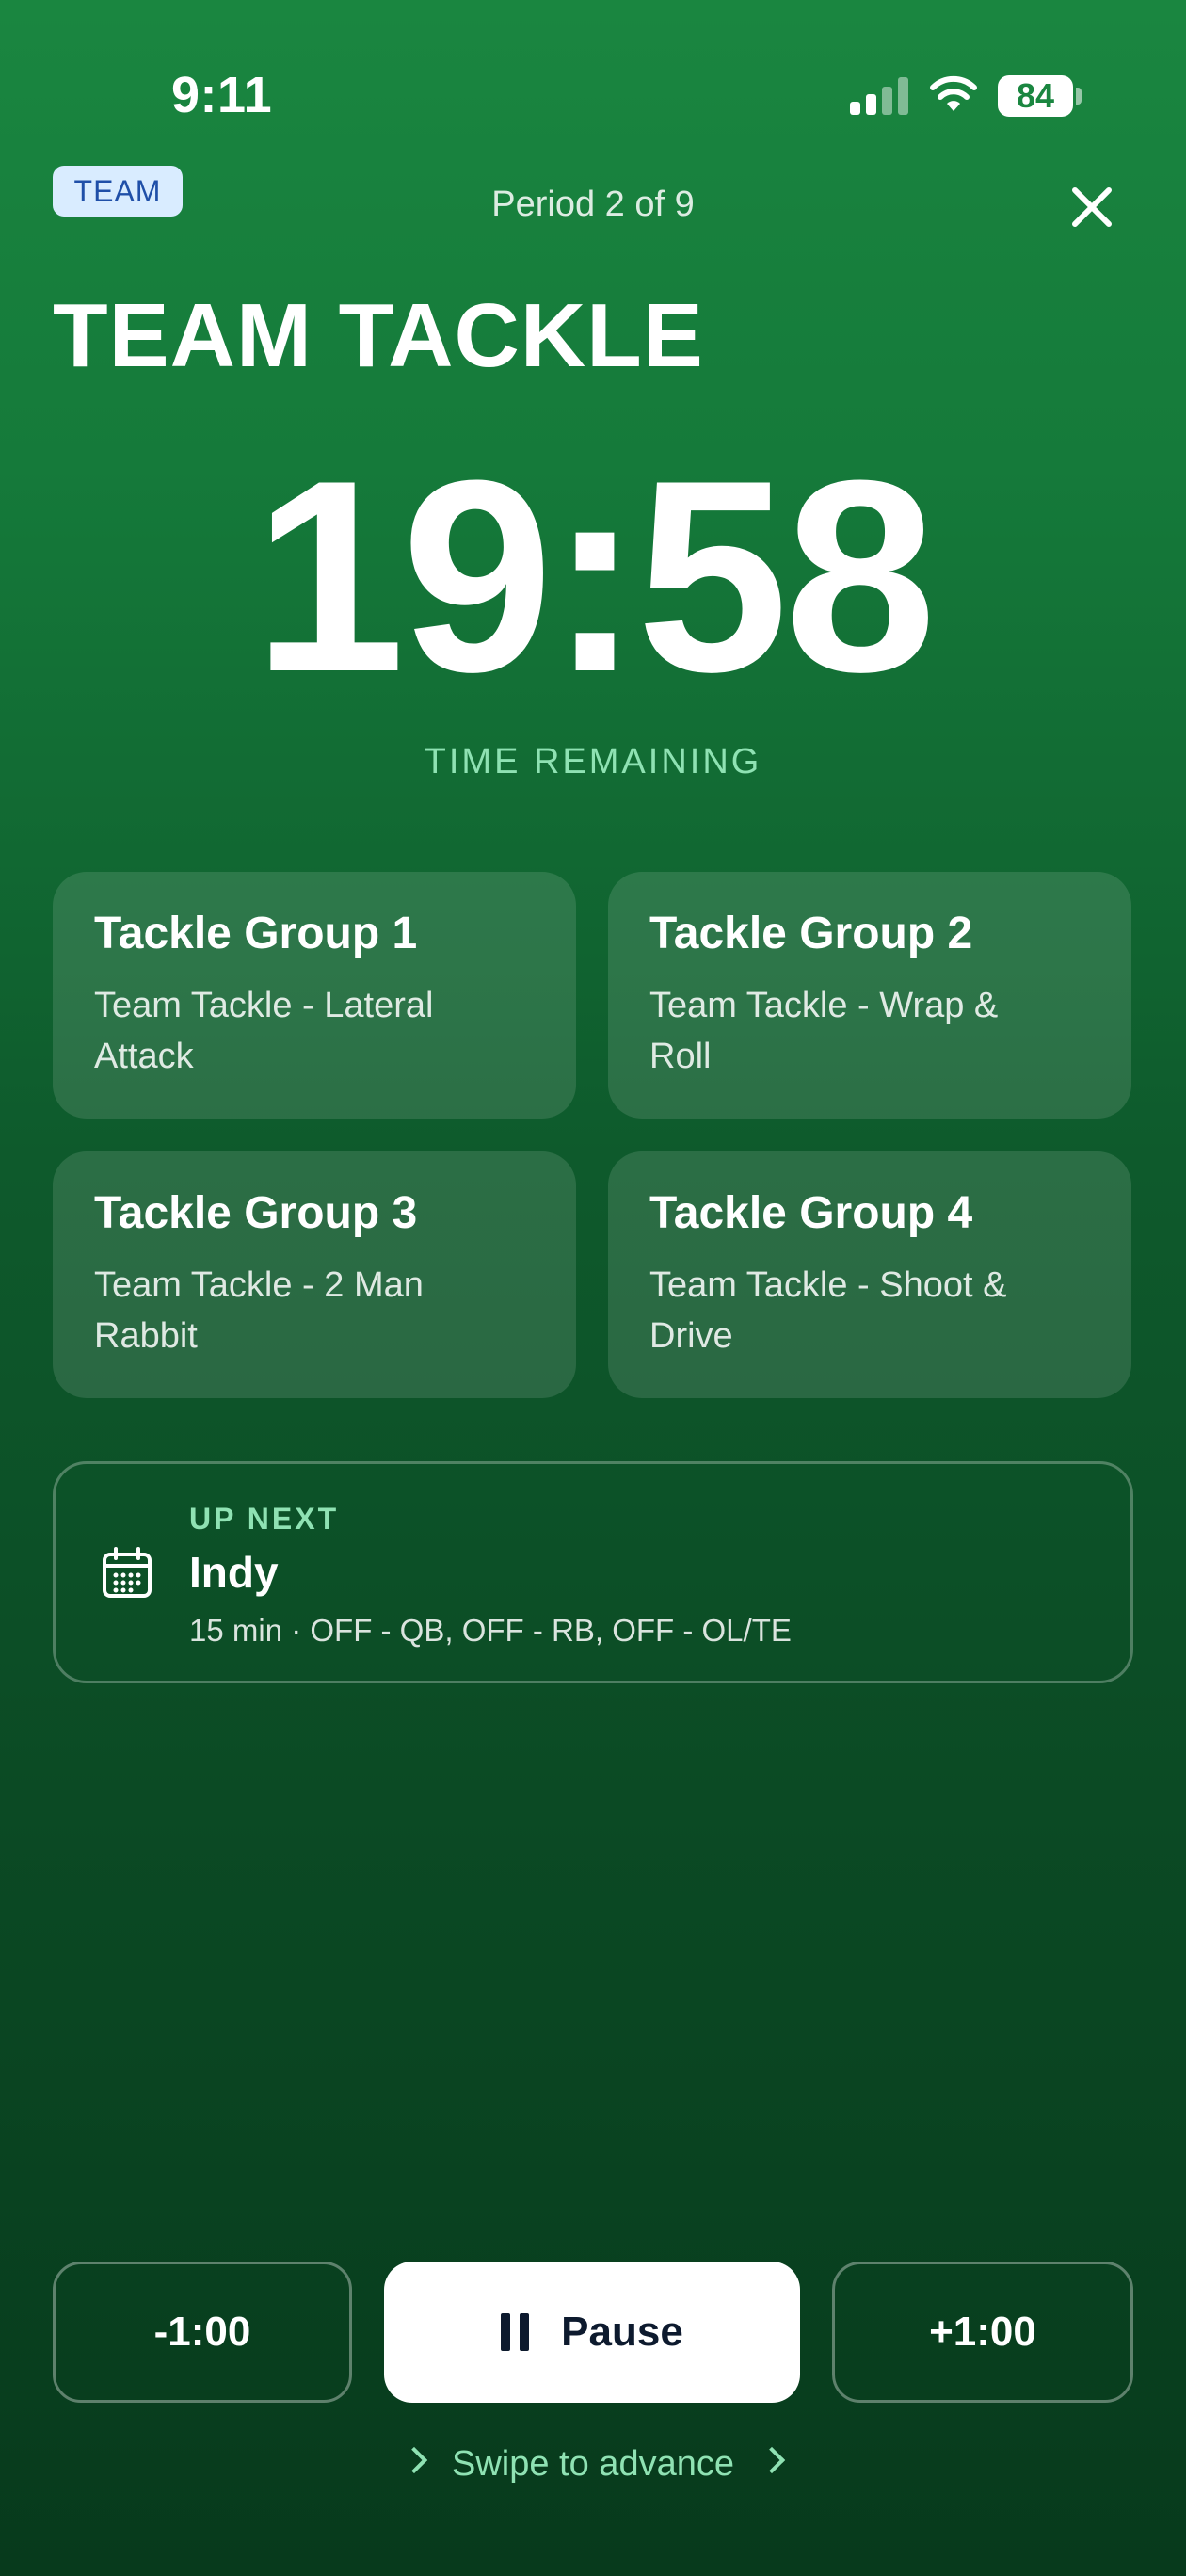 This screenshot has width=1186, height=2576. What do you see at coordinates (1092, 207) in the screenshot?
I see `close-icon` at bounding box center [1092, 207].